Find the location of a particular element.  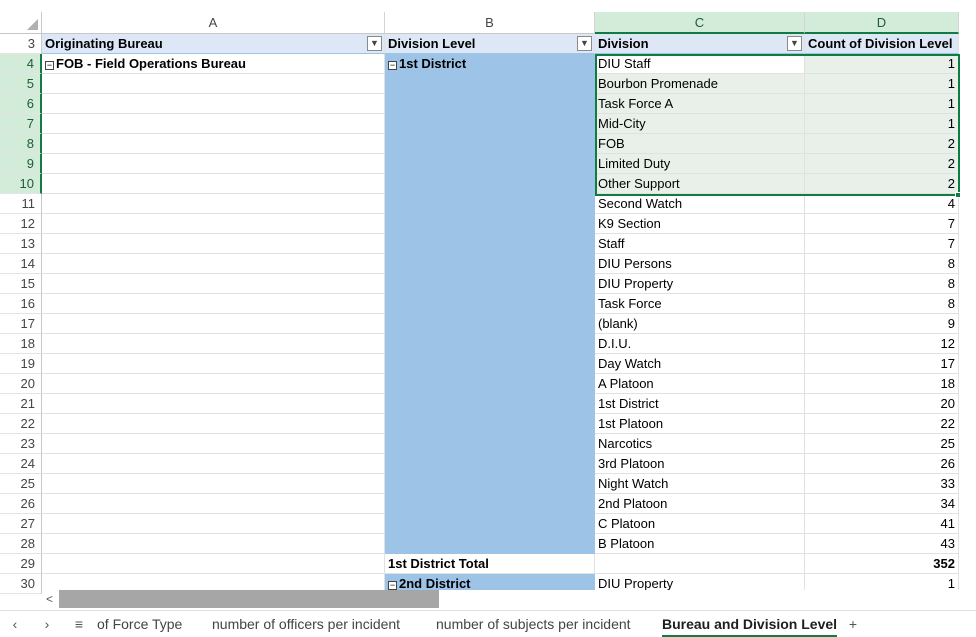

cell-count: 4 is located at coordinates (882, 204).